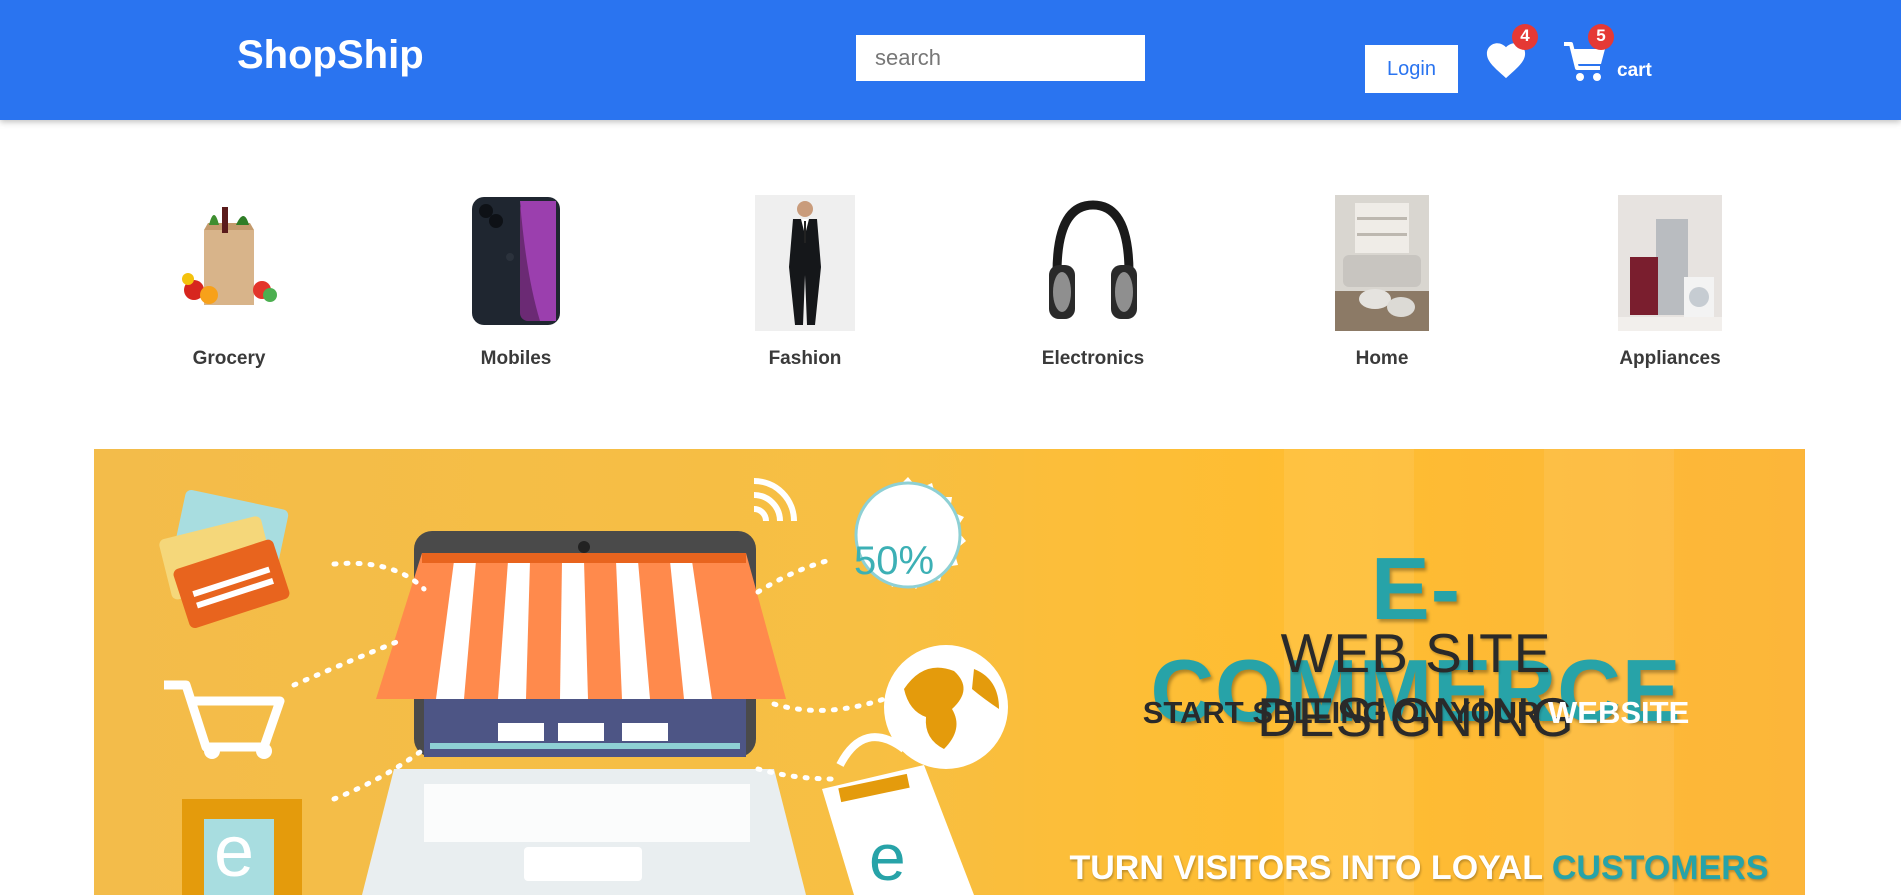  I want to click on category-grocery: Grocery, so click(229, 282).